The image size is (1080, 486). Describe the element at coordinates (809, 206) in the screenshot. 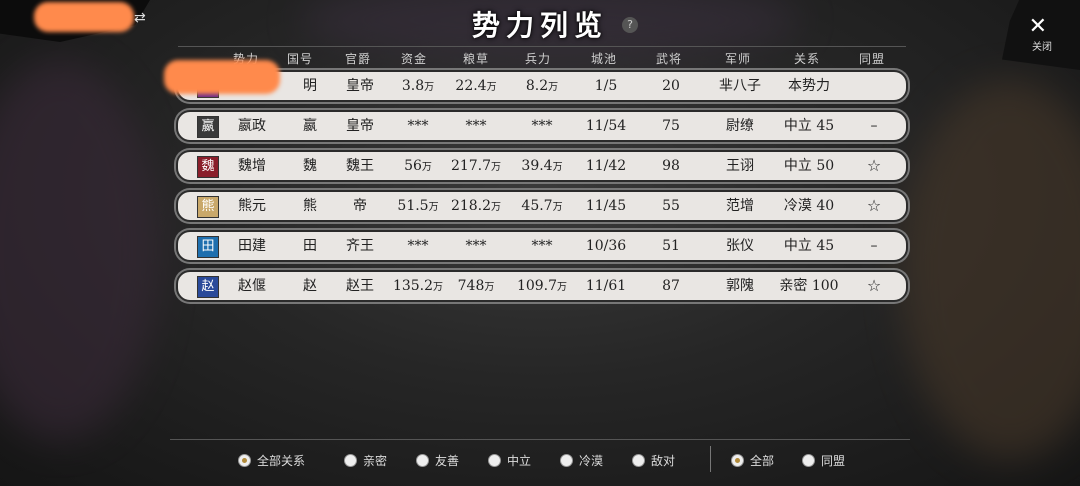

I see `relation-status: 冷漠 40` at that location.